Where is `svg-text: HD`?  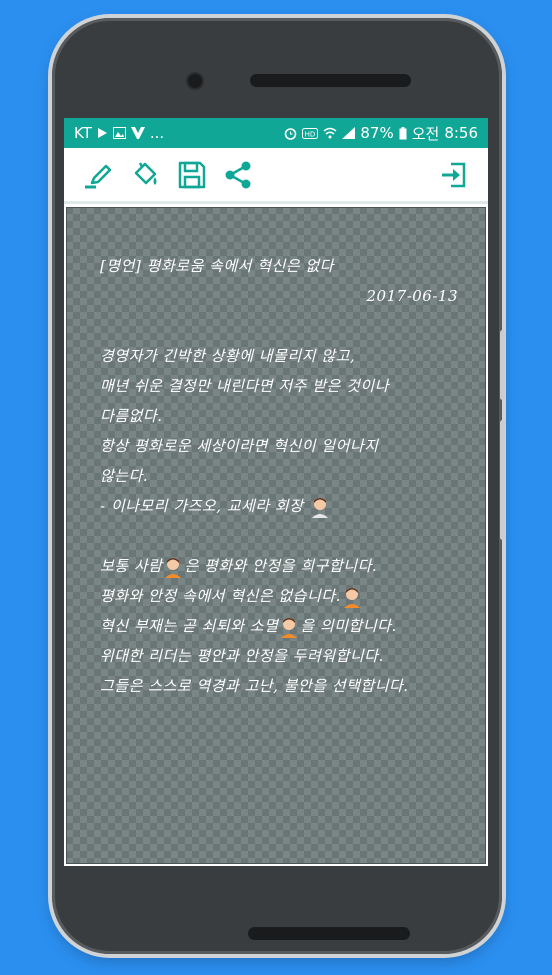
svg-text: HD is located at coordinates (310, 134).